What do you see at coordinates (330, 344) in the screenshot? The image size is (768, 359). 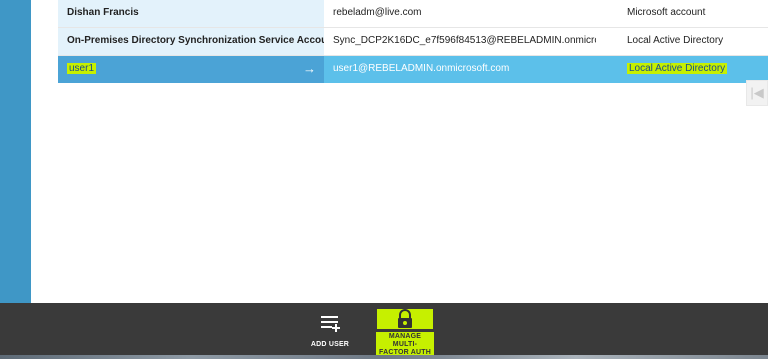 I see `add-user-label: ADD USER` at bounding box center [330, 344].